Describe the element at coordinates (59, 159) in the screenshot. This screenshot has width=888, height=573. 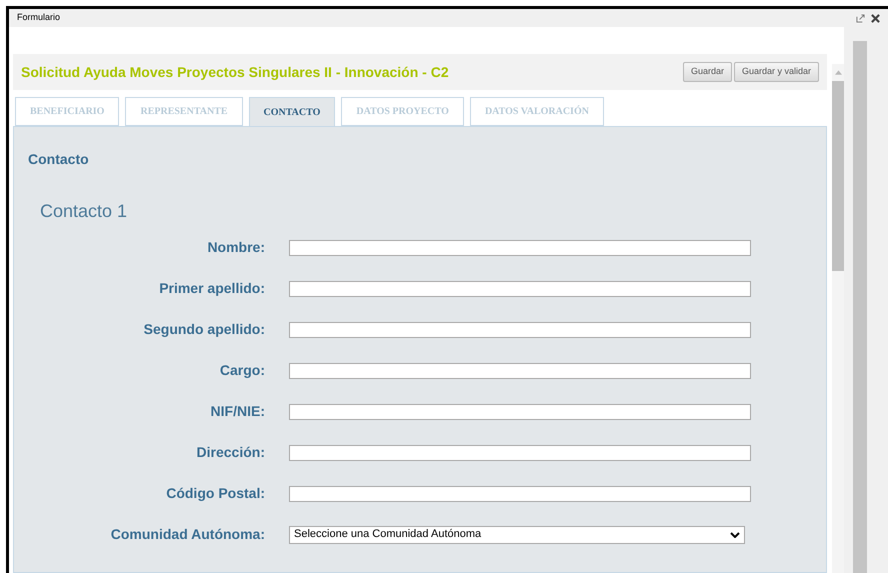
I see `section-title: Contacto` at that location.